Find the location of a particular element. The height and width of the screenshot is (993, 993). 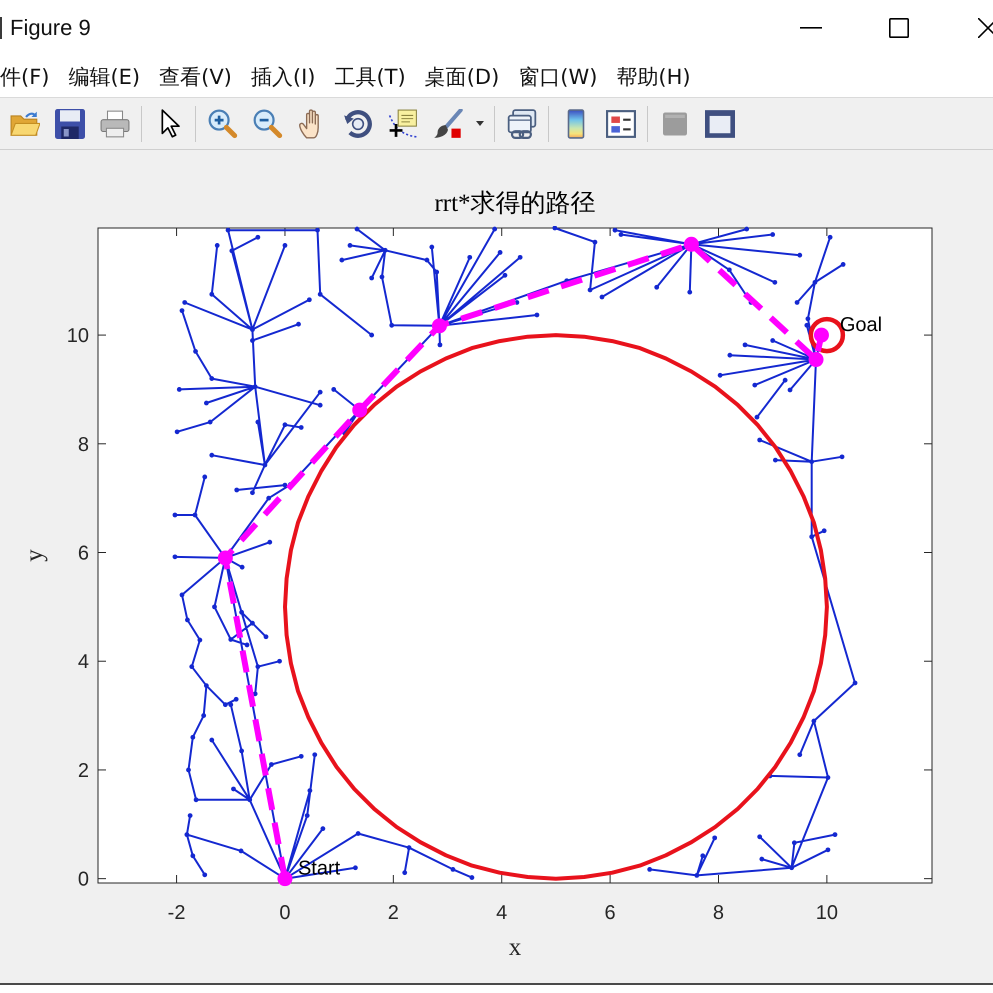

rotate-icon is located at coordinates (357, 123).